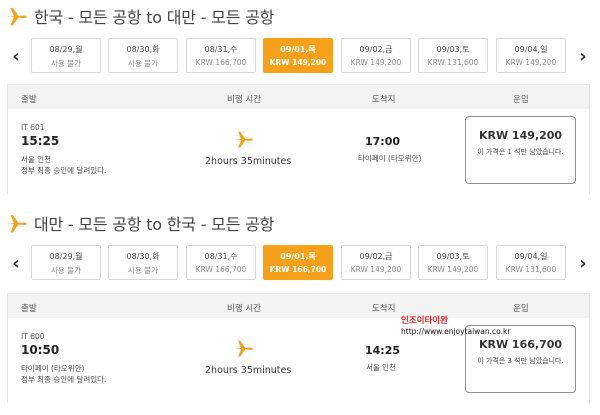  Describe the element at coordinates (298, 98) in the screenshot. I see `results-header: 출발 비행 시간 도착지 운임` at that location.